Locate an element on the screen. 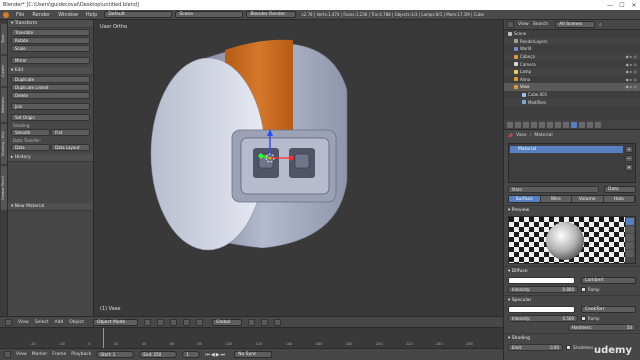 The width and height of the screenshot is (640, 360). modifiers-tab-icon is located at coordinates (558, 124).